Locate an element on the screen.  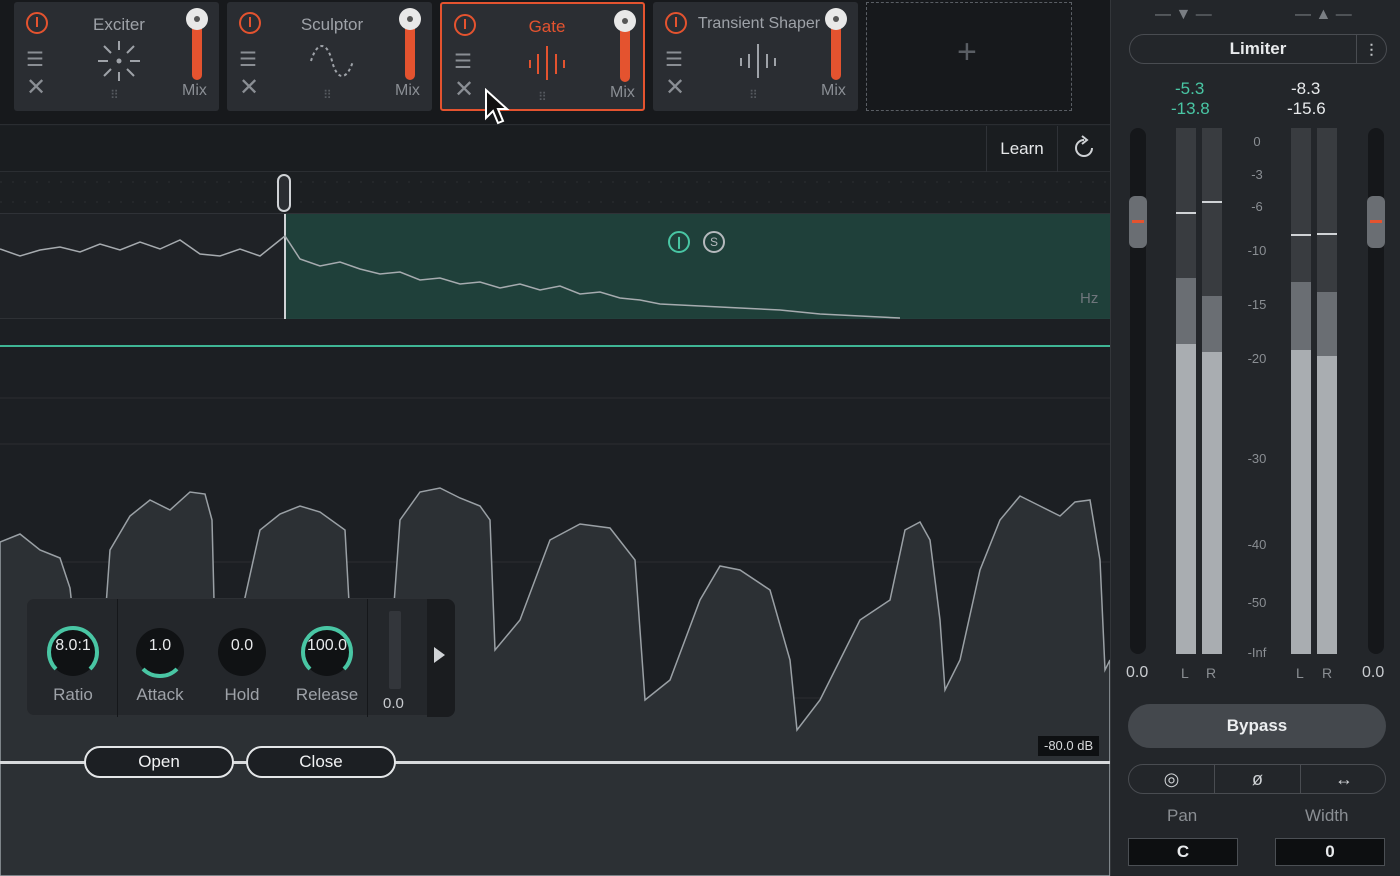
input-gain-handle is located at coordinates (1138, 222).